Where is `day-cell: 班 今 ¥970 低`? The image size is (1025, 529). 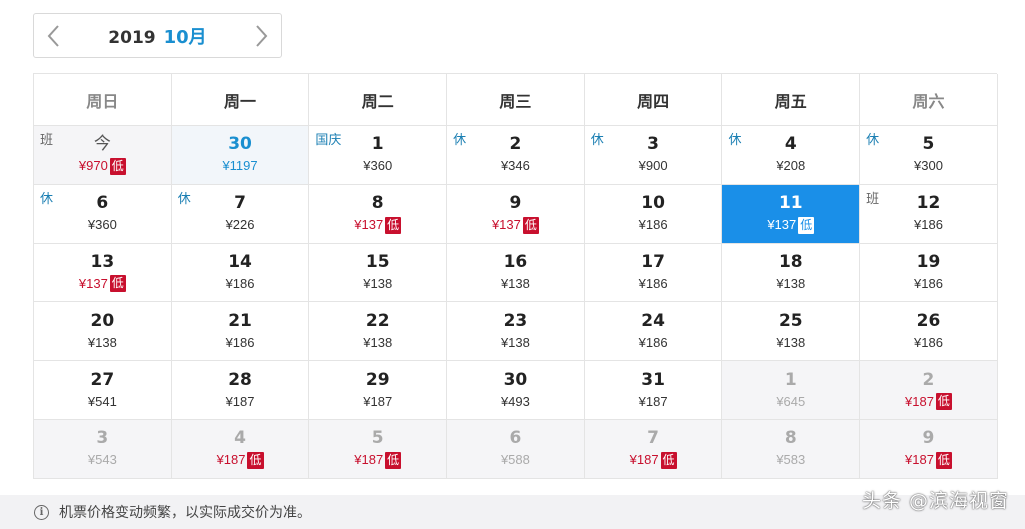
day-cell: 班 今 ¥970 低 is located at coordinates (103, 155).